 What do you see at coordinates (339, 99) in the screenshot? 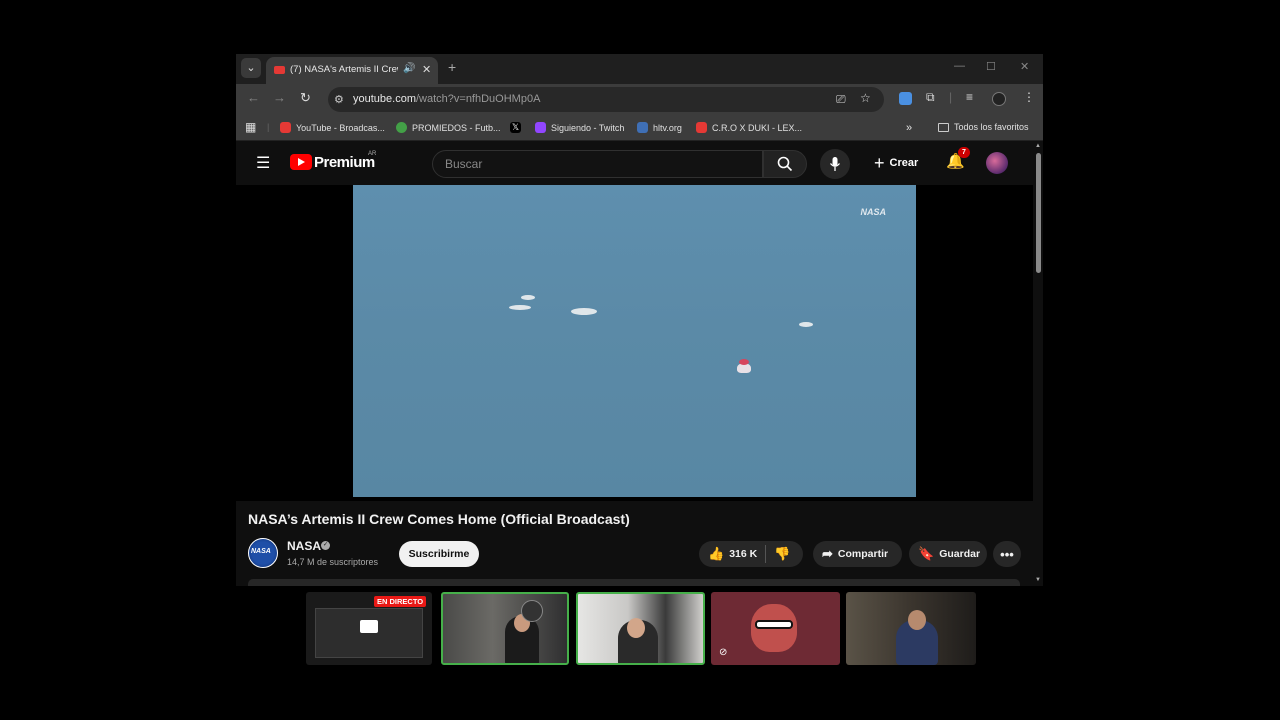
I see `site-info-icon: ⚙` at bounding box center [339, 99].